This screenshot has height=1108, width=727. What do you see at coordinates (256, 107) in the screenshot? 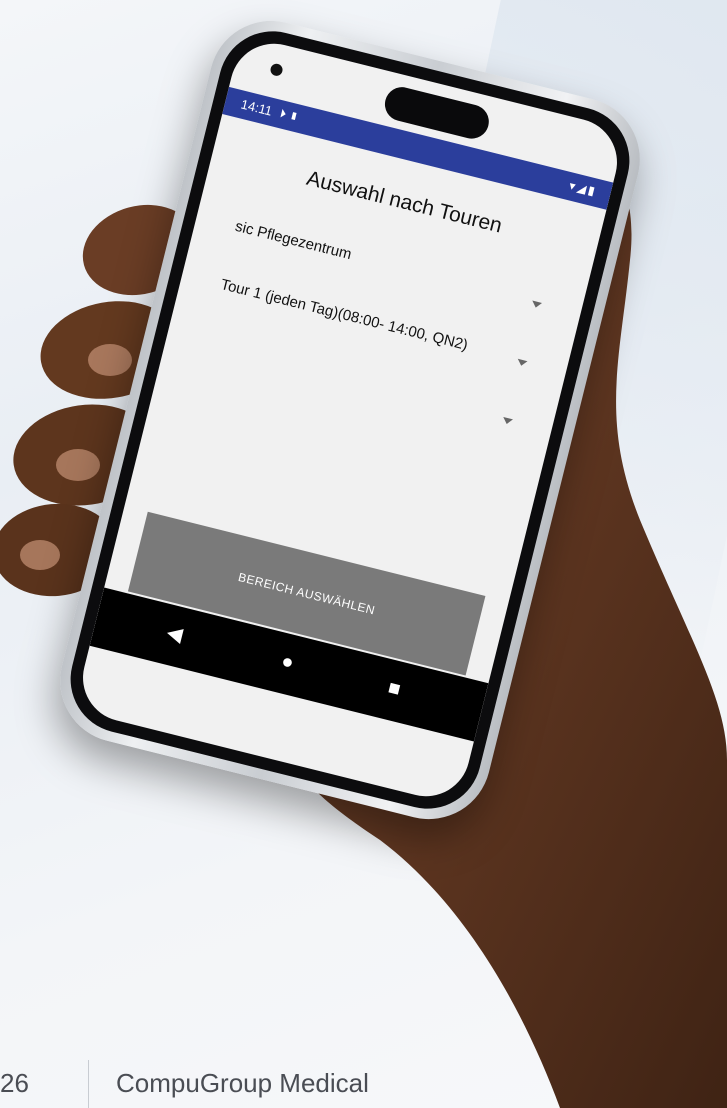
I see `status-time: 14:11` at bounding box center [256, 107].